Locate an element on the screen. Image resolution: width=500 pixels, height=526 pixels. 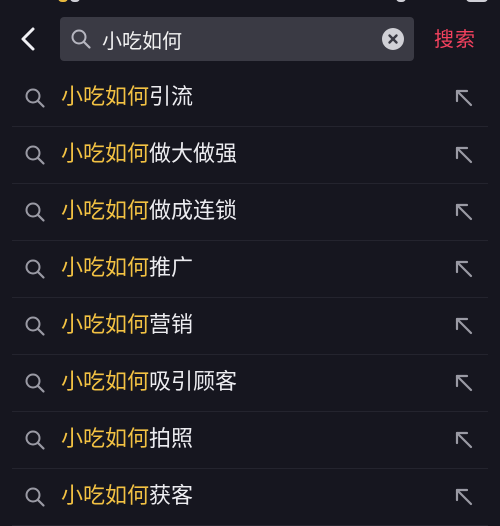
back-button is located at coordinates (29, 39).